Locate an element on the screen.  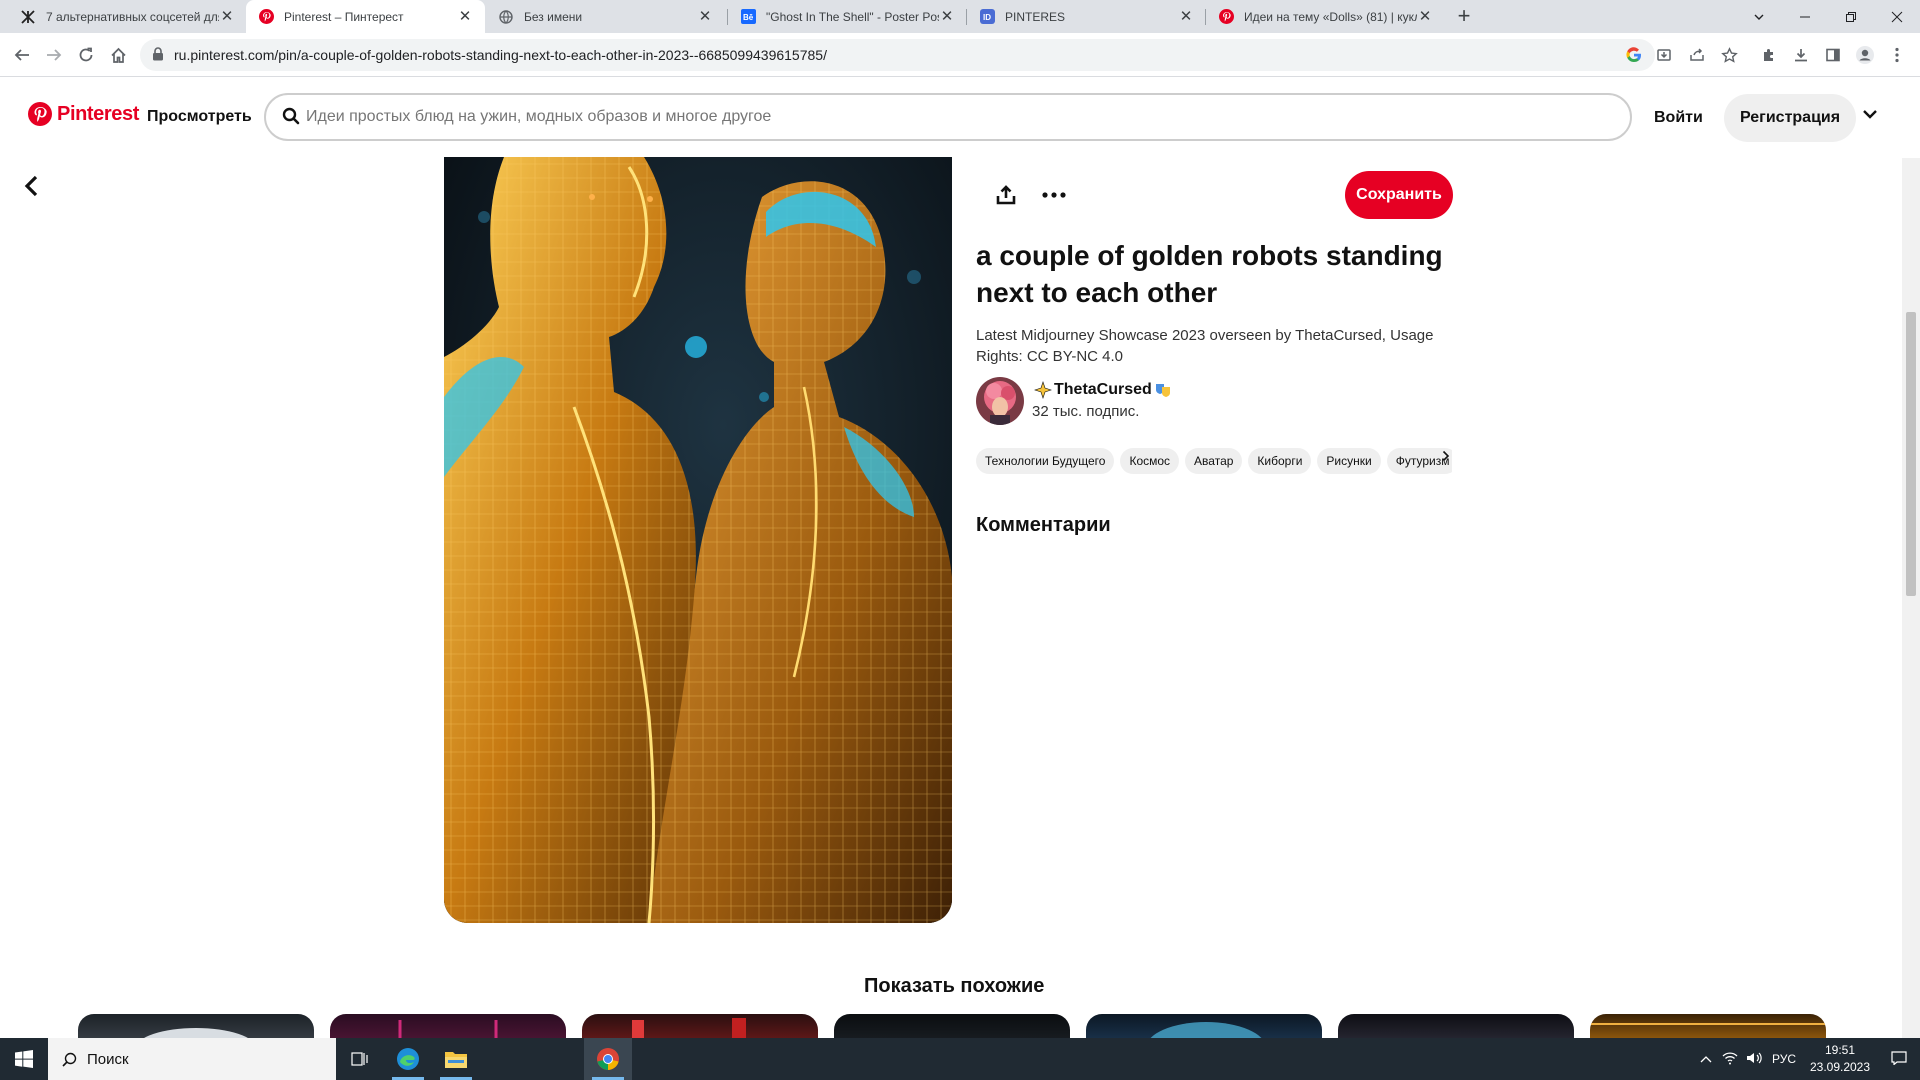
share-icon is located at coordinates (1006, 195).